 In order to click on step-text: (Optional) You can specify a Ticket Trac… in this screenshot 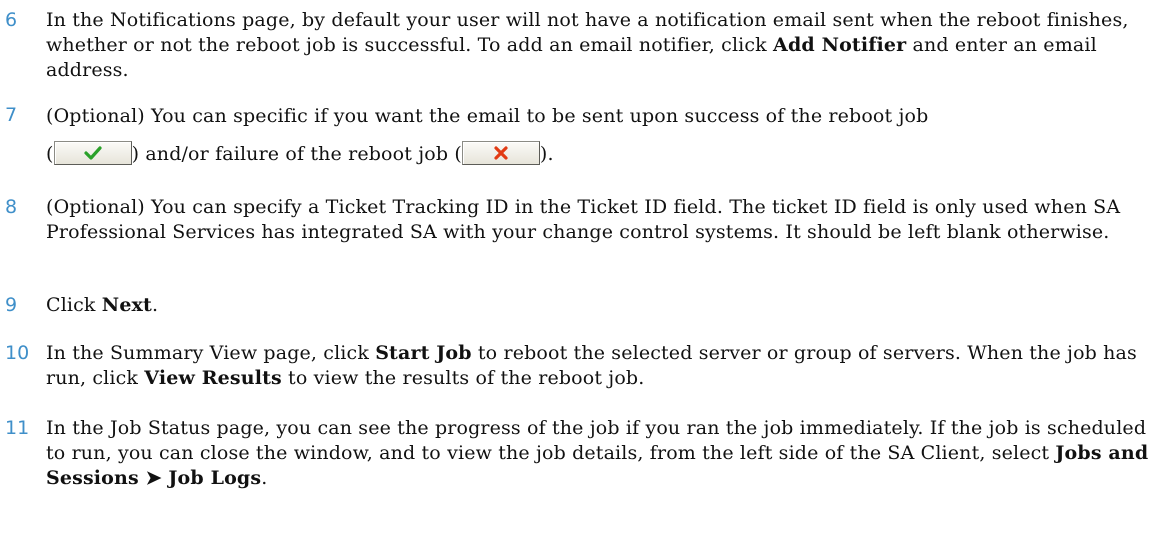, I will do `click(583, 219)`.